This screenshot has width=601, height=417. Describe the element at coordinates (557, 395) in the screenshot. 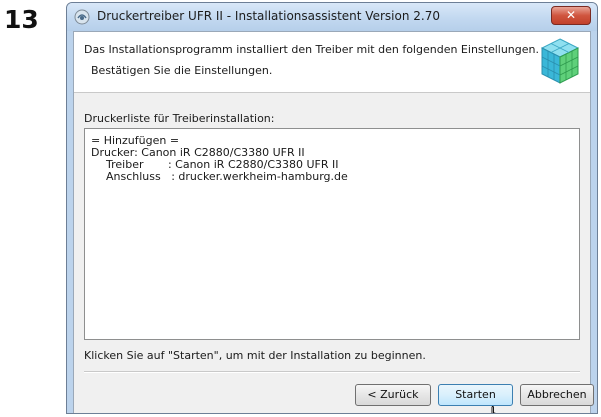

I see `cancel-button: Abbrechen` at that location.